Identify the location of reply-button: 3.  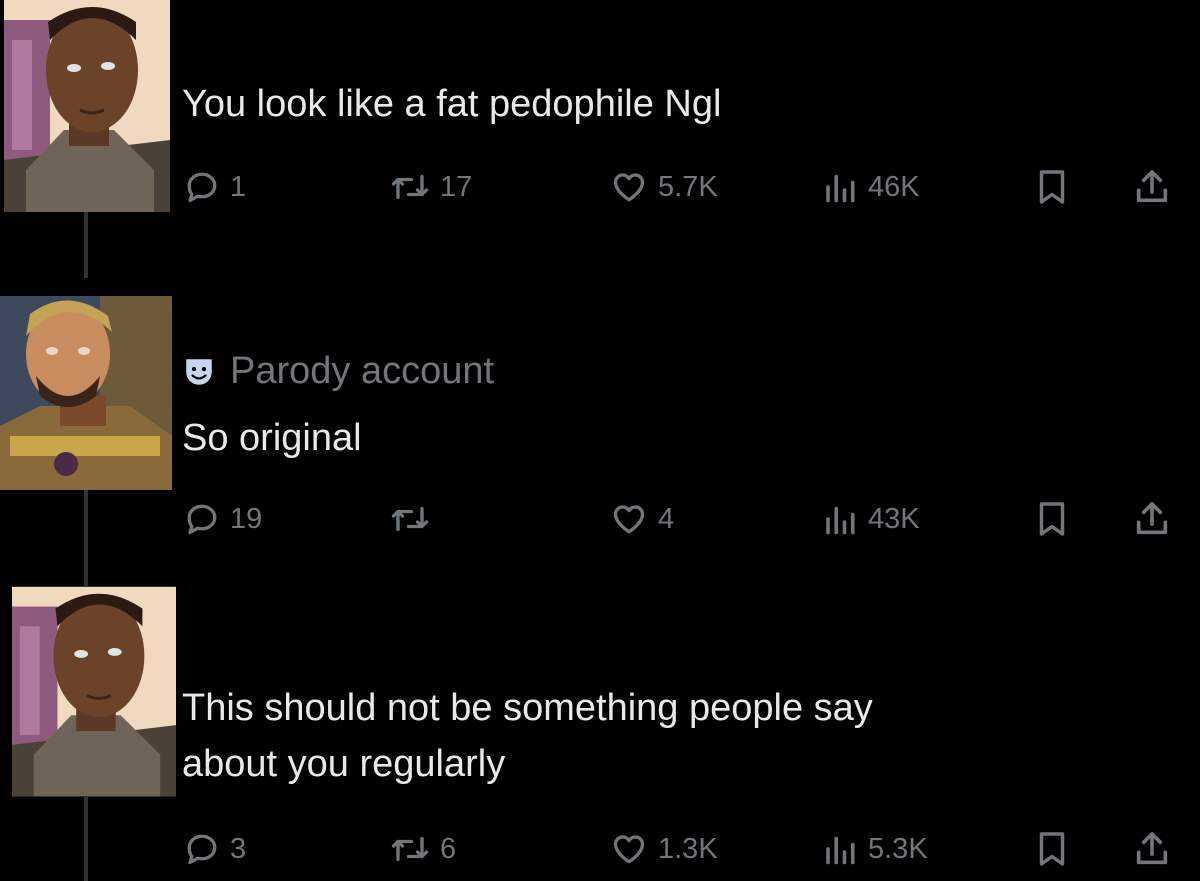
(215, 849).